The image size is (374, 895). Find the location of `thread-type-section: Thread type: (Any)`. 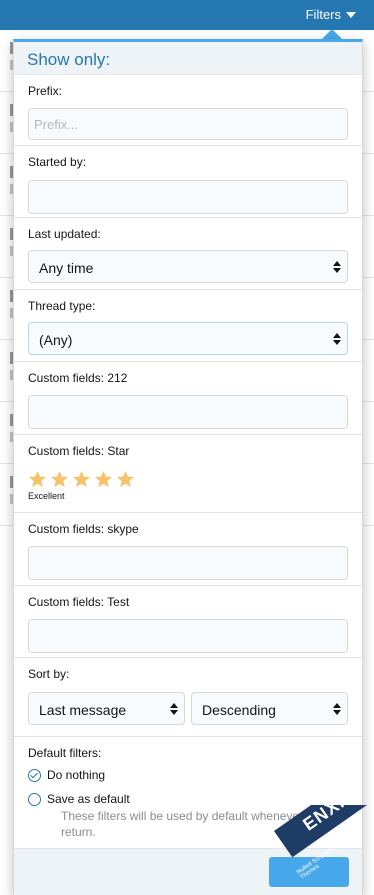

thread-type-section: Thread type: (Any) is located at coordinates (188, 326).